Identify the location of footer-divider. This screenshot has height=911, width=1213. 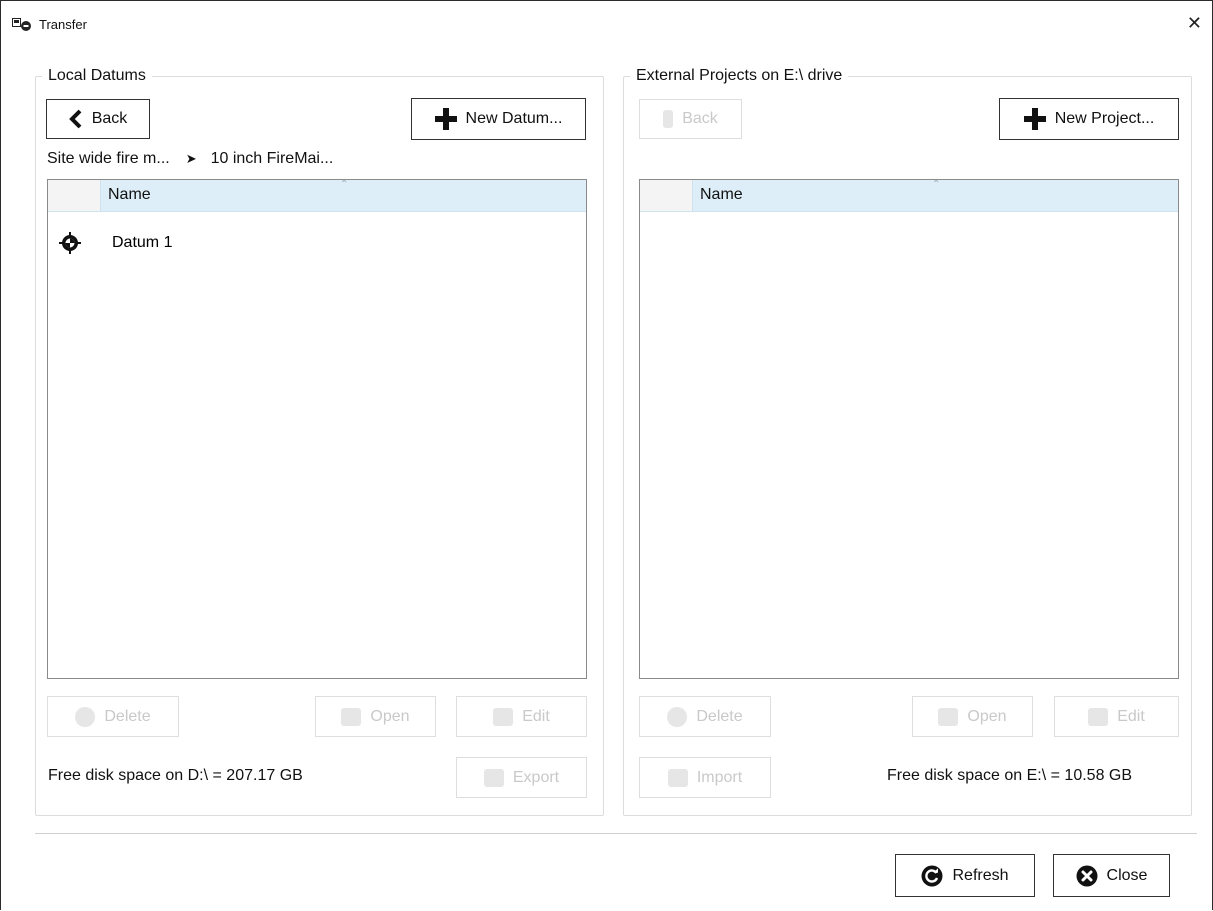
(616, 833).